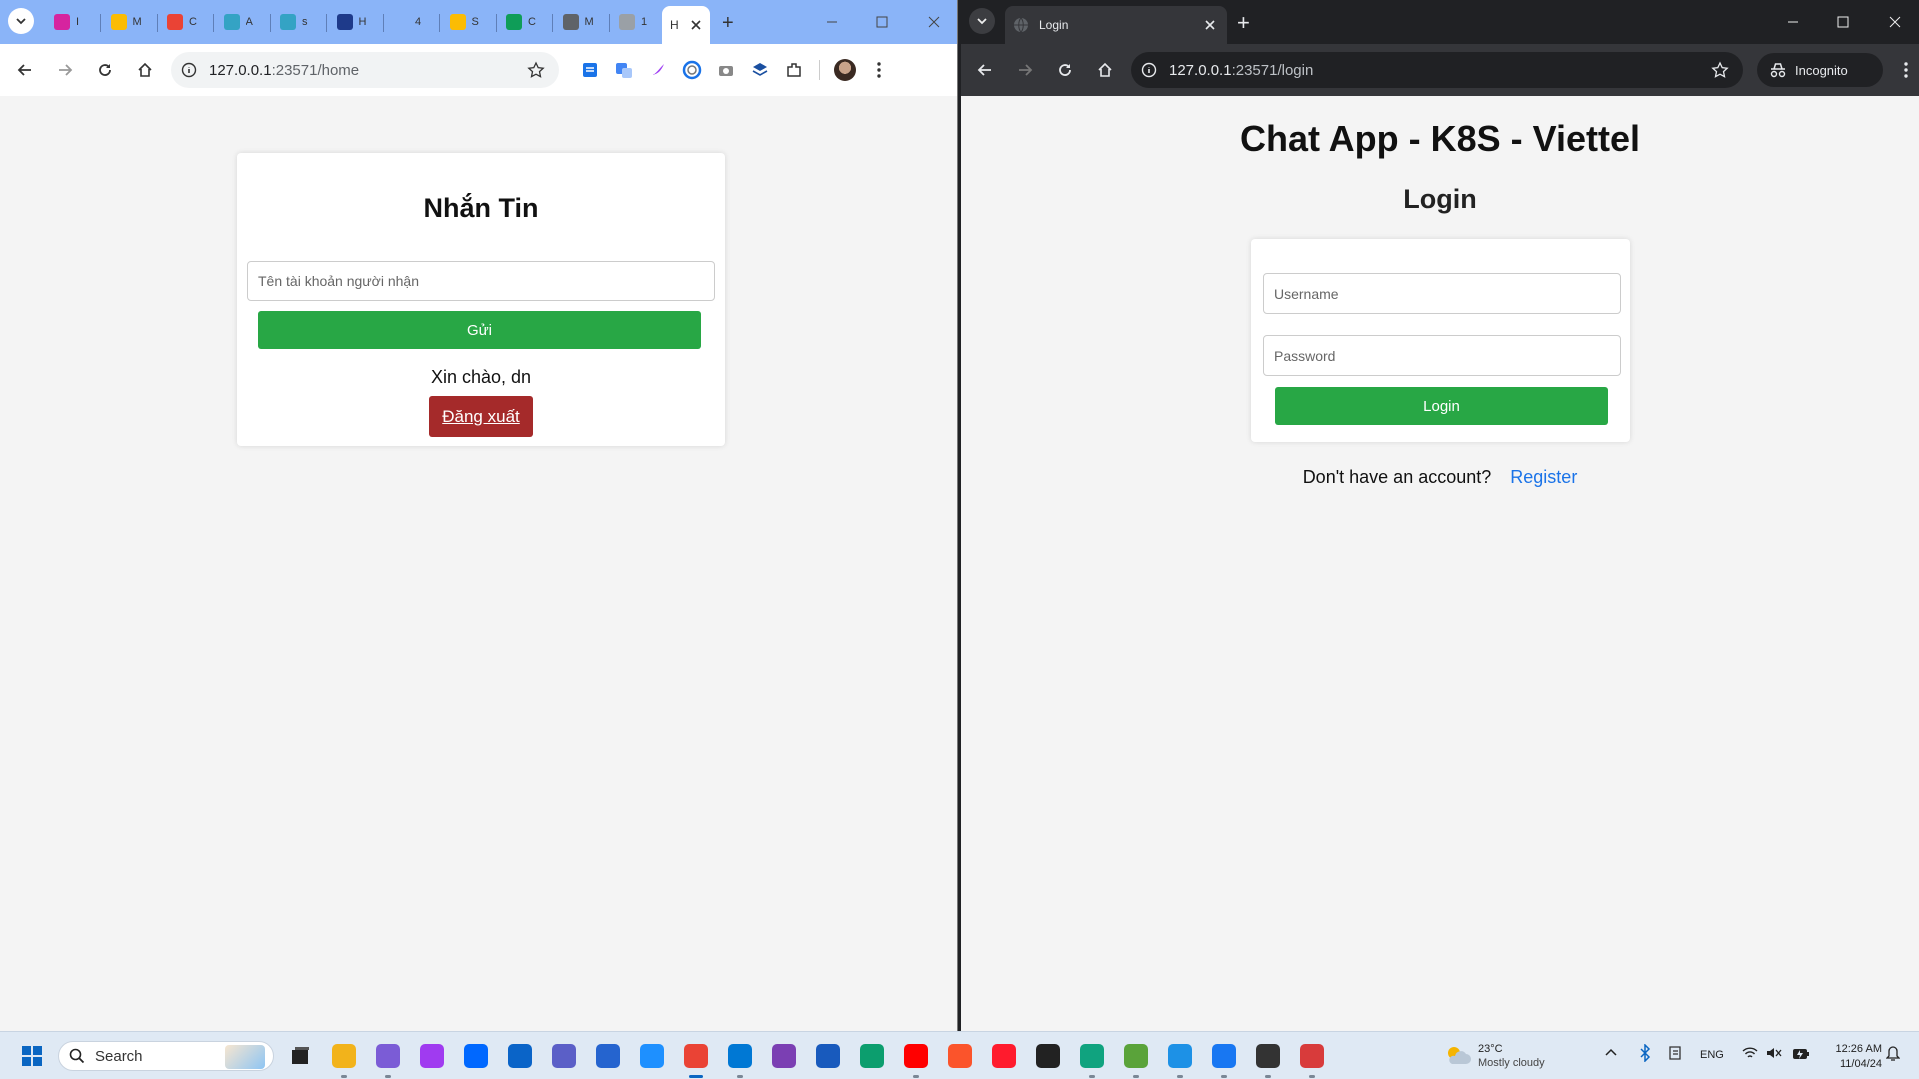  What do you see at coordinates (432, 1056) in the screenshot?
I see `taskbar-messenger` at bounding box center [432, 1056].